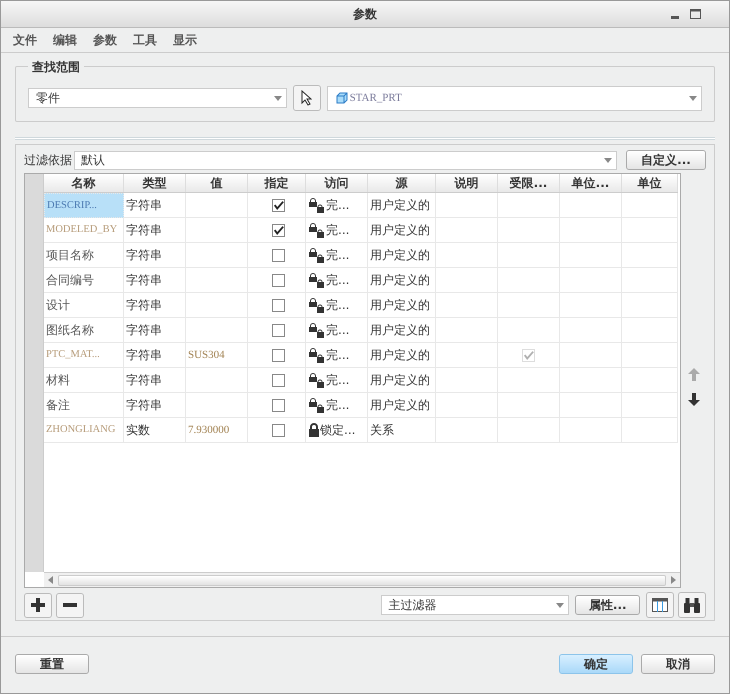 The image size is (730, 694). What do you see at coordinates (84, 280) in the screenshot?
I see `table-cell: 合同编号` at bounding box center [84, 280].